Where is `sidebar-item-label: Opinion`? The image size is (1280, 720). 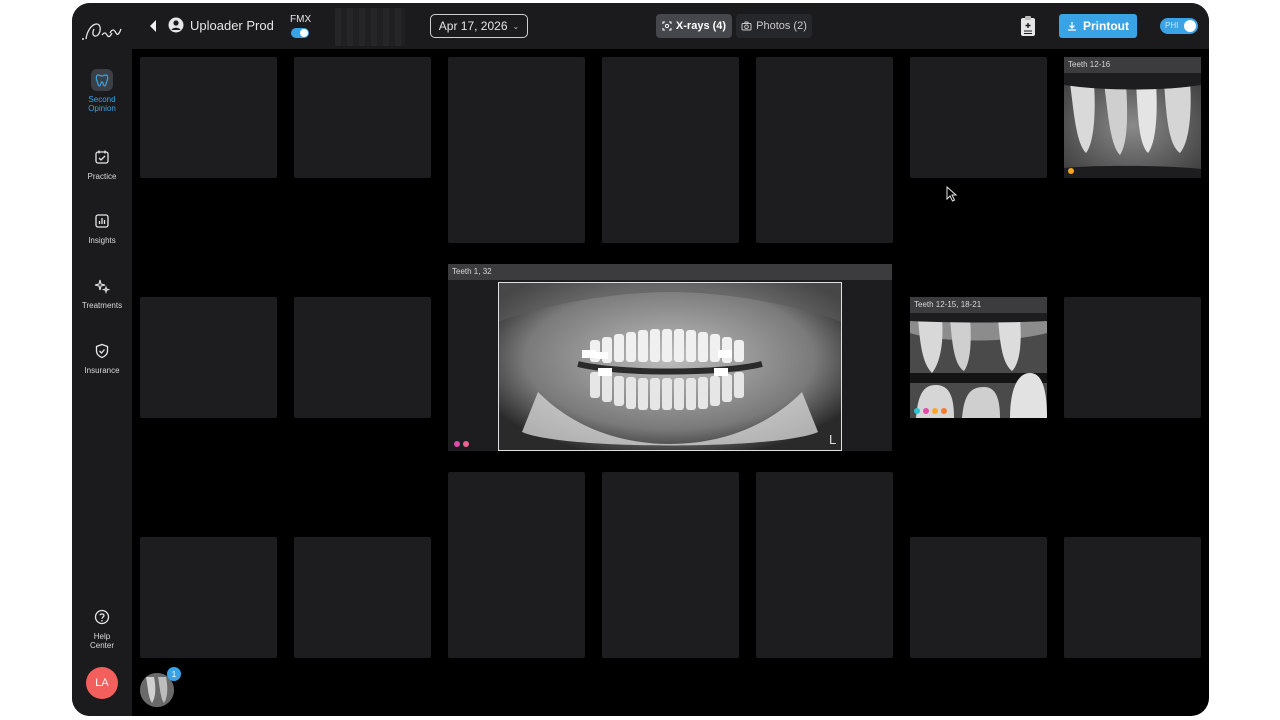
sidebar-item-label: Opinion is located at coordinates (102, 108).